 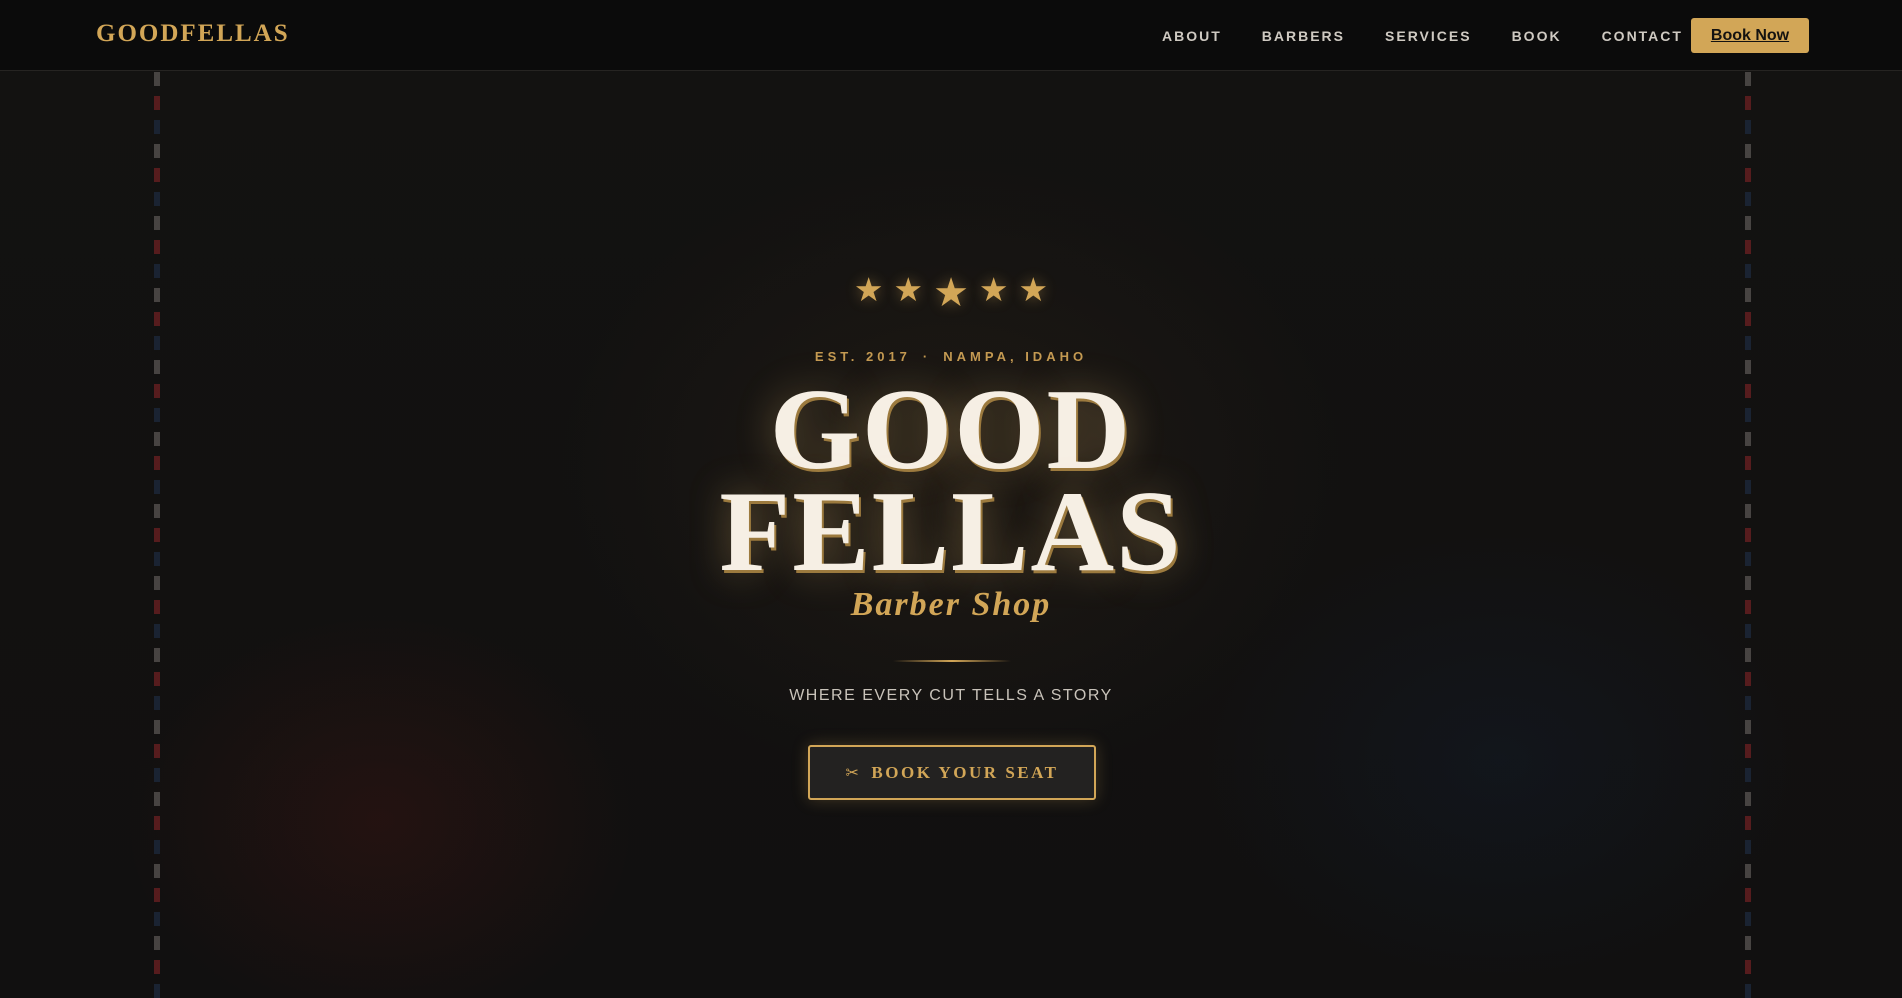 I want to click on gold-divider, so click(x=952, y=661).